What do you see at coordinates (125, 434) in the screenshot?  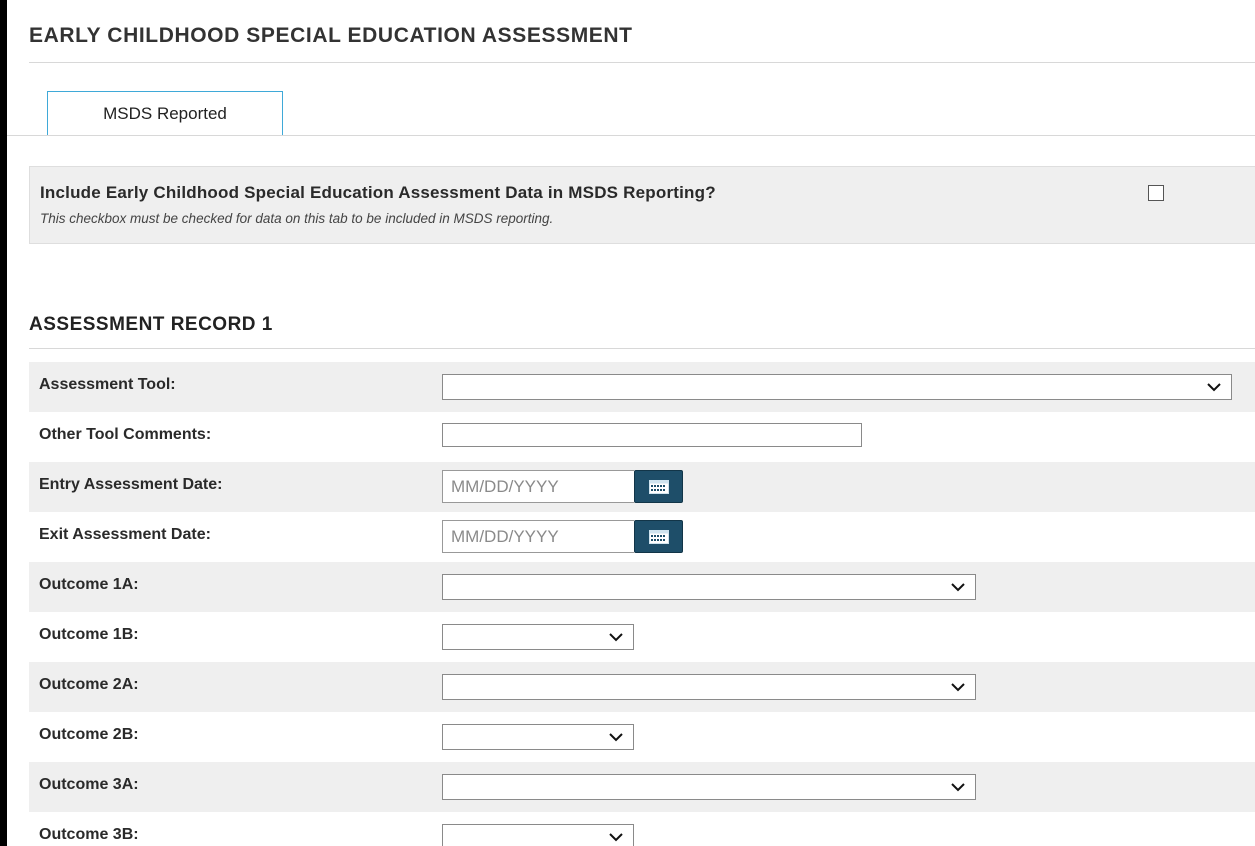 I see `other-tool-comments-label: Other Tool Comments:` at bounding box center [125, 434].